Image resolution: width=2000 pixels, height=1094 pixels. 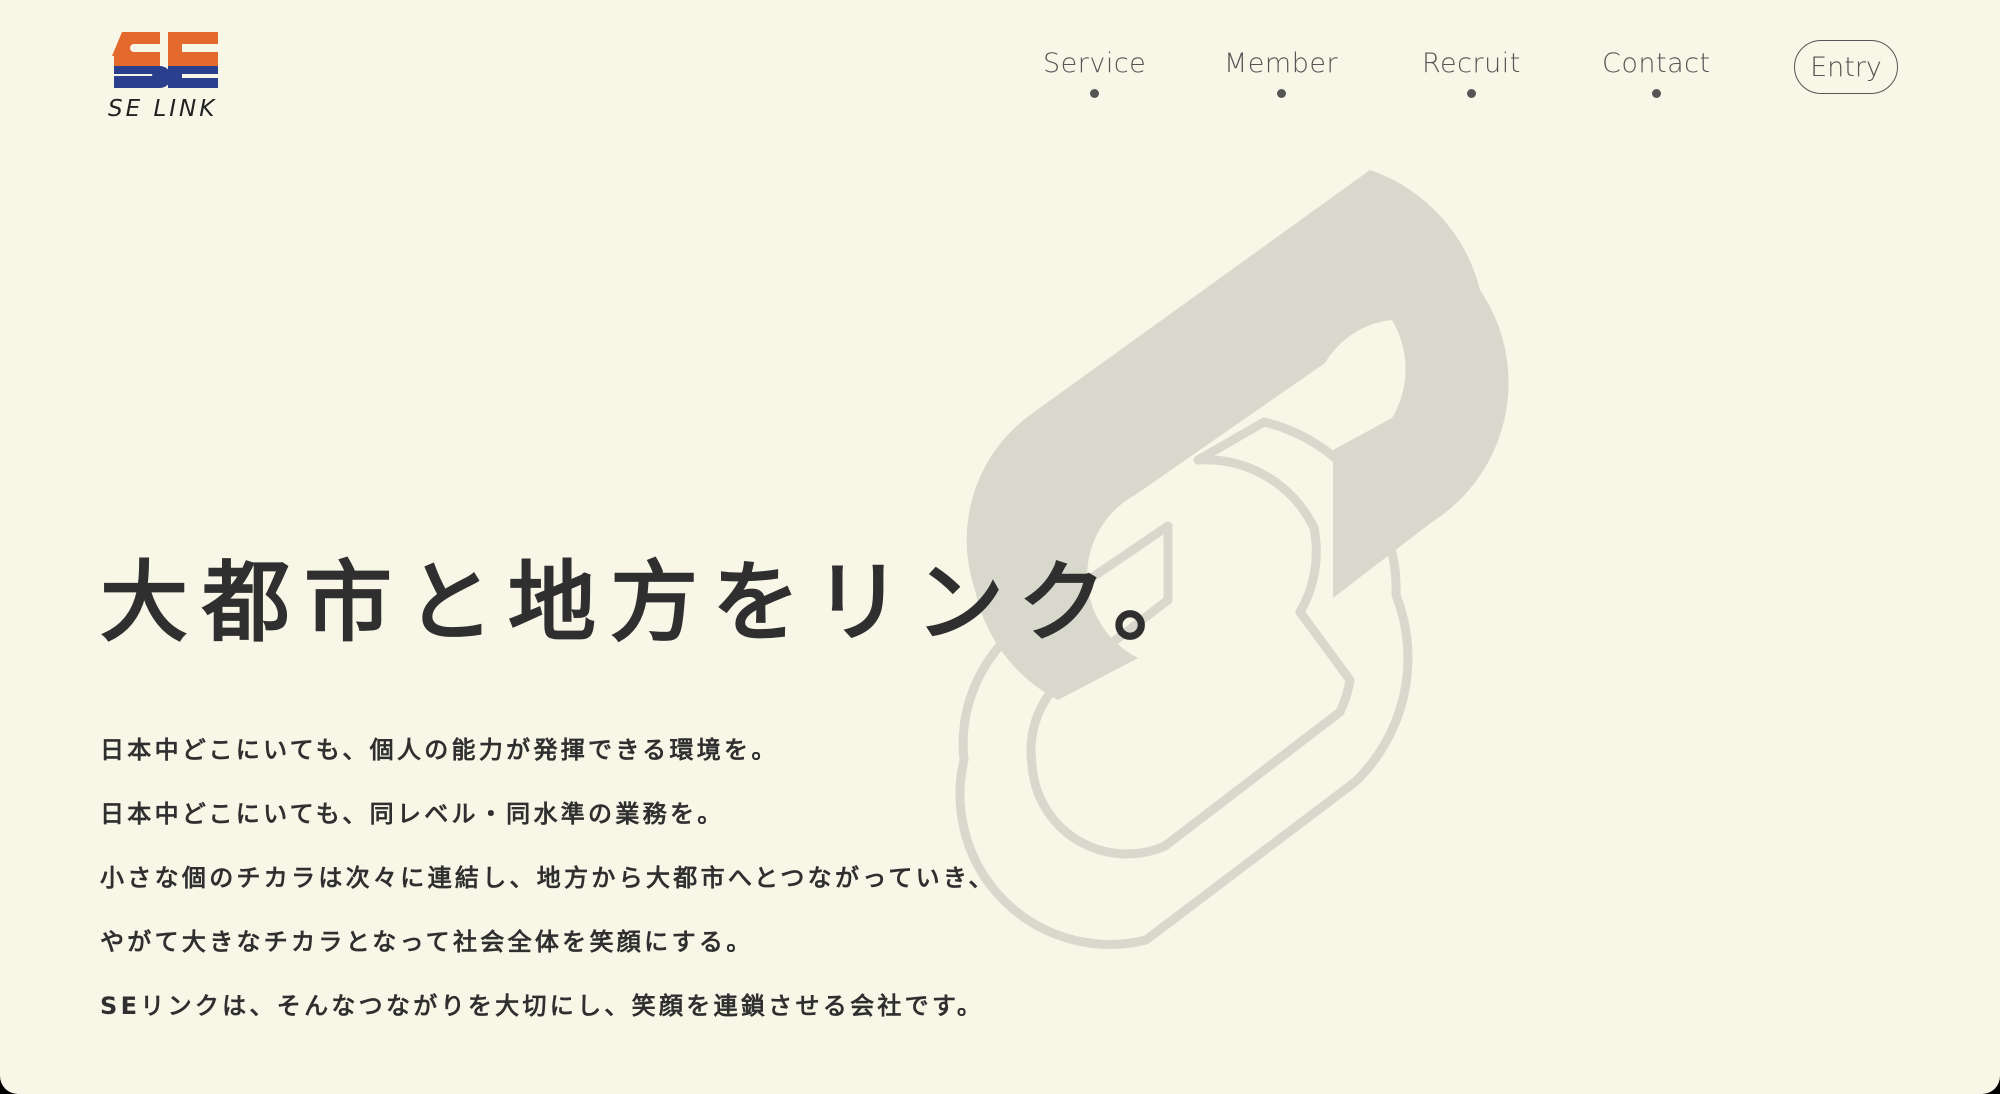 I want to click on hero-line: やがて大きなチカラとなって社会全体を笑顔にする。, so click(x=427, y=942).